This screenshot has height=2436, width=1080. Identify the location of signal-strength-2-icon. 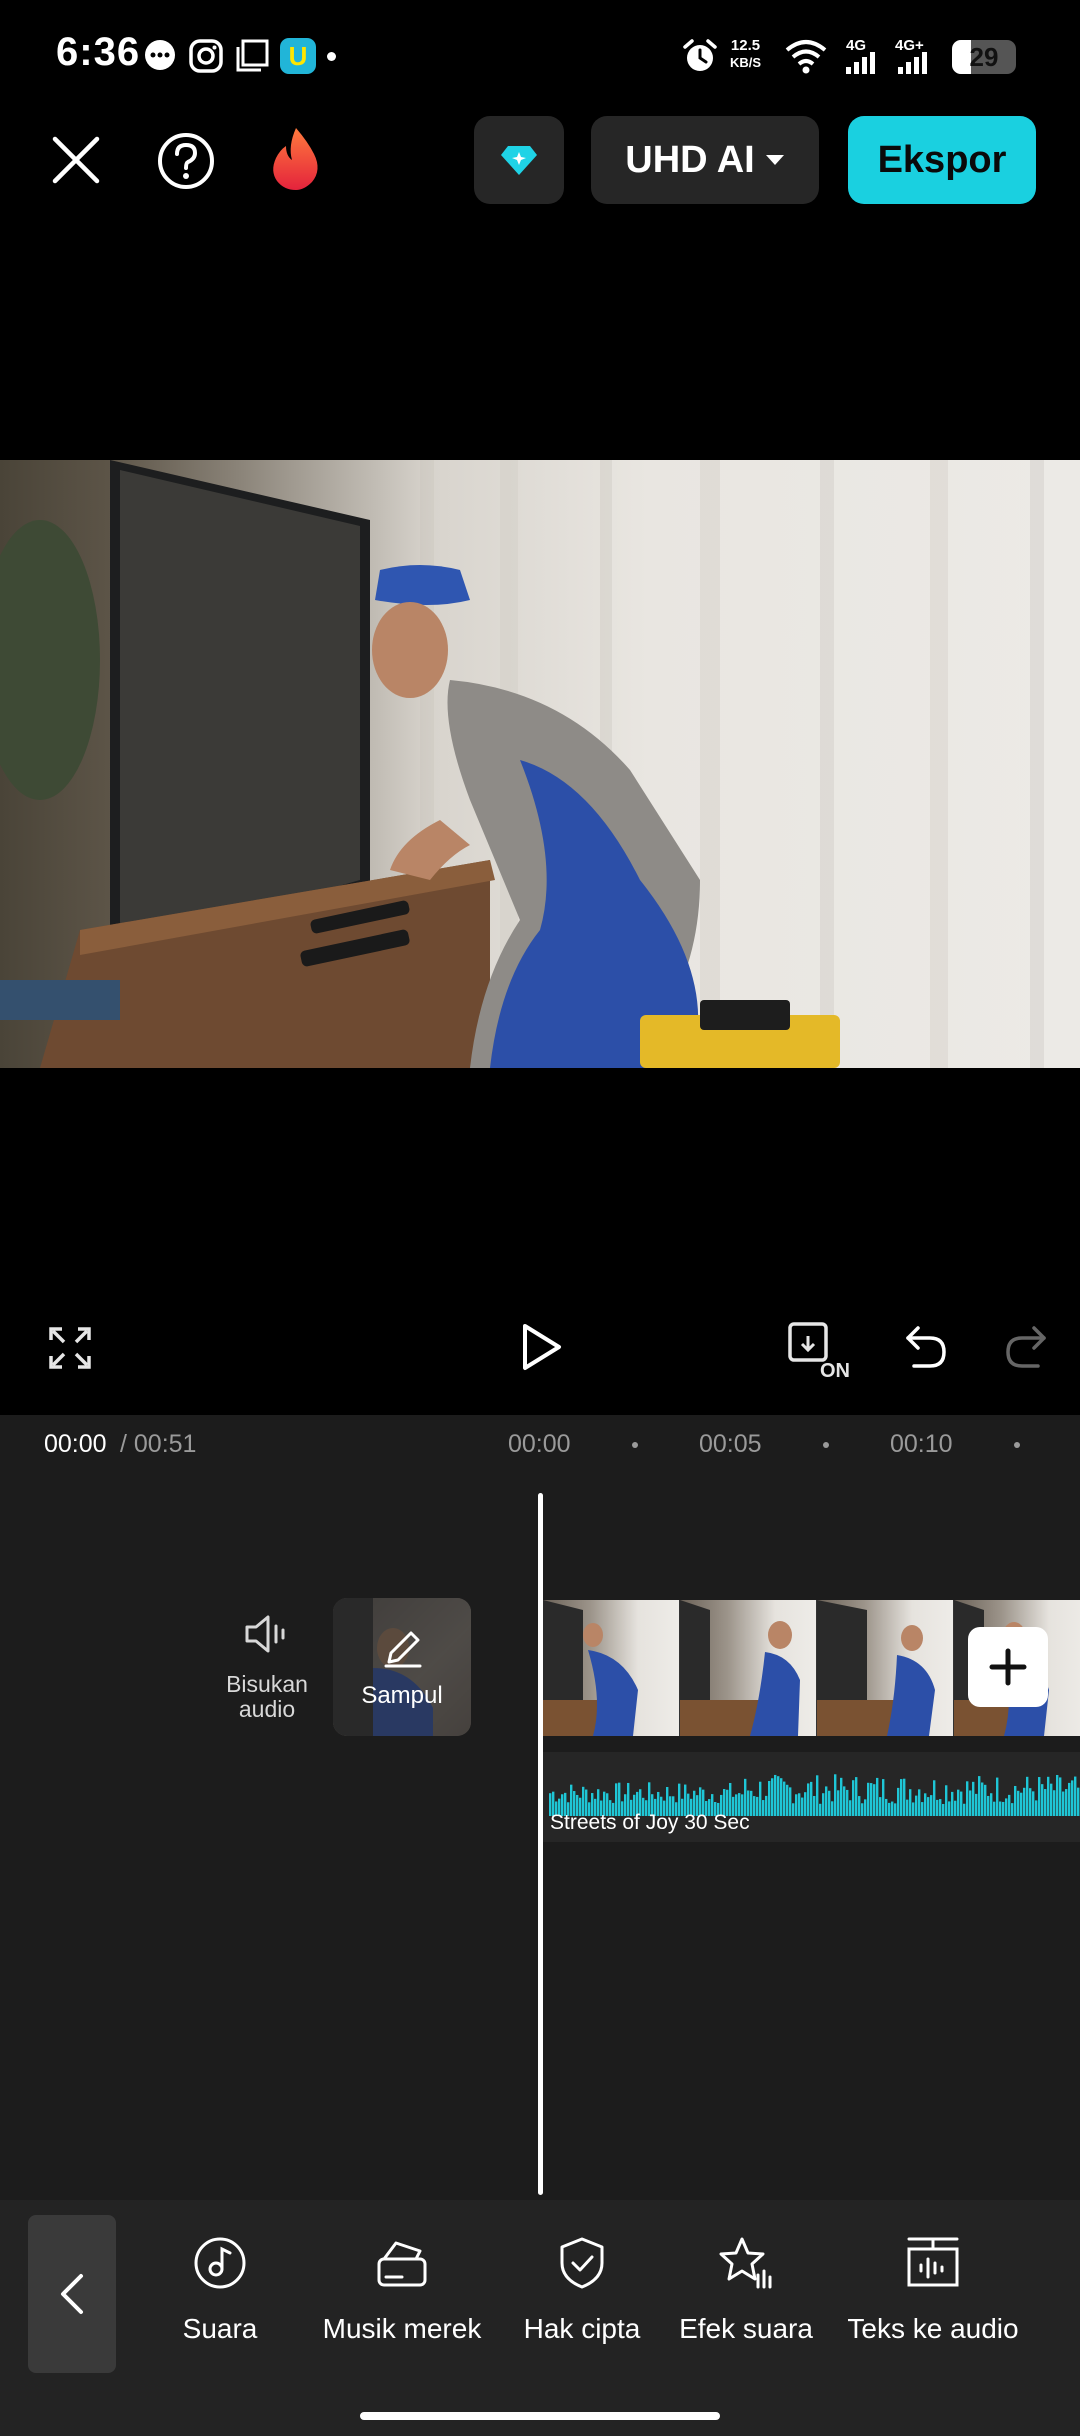
(912, 63).